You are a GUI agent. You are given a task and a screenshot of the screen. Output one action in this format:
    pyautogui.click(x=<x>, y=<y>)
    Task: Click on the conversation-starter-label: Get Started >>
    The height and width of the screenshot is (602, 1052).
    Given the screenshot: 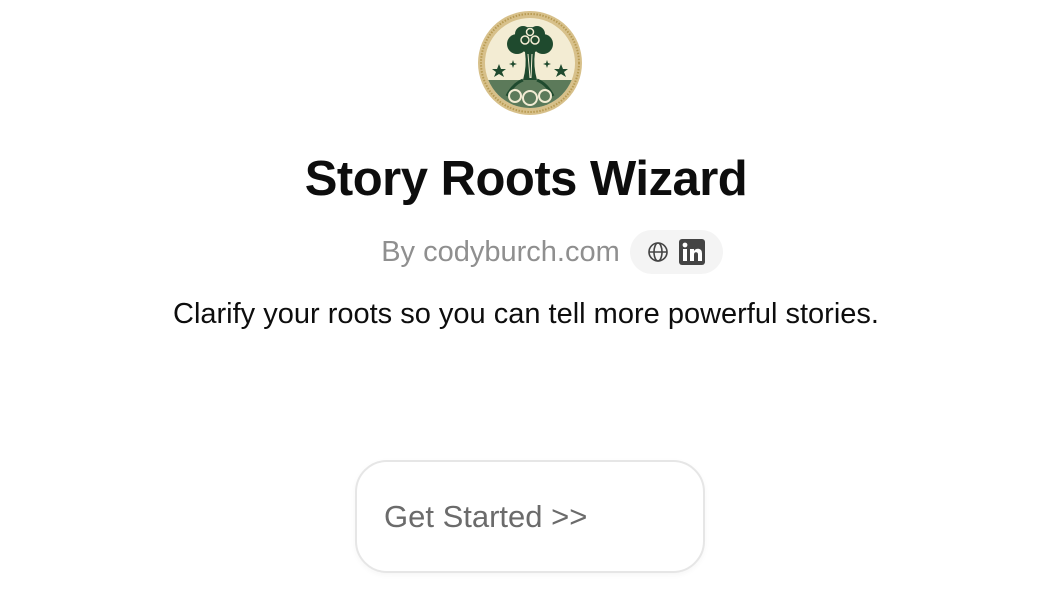 What is the action you would take?
    pyautogui.click(x=486, y=516)
    